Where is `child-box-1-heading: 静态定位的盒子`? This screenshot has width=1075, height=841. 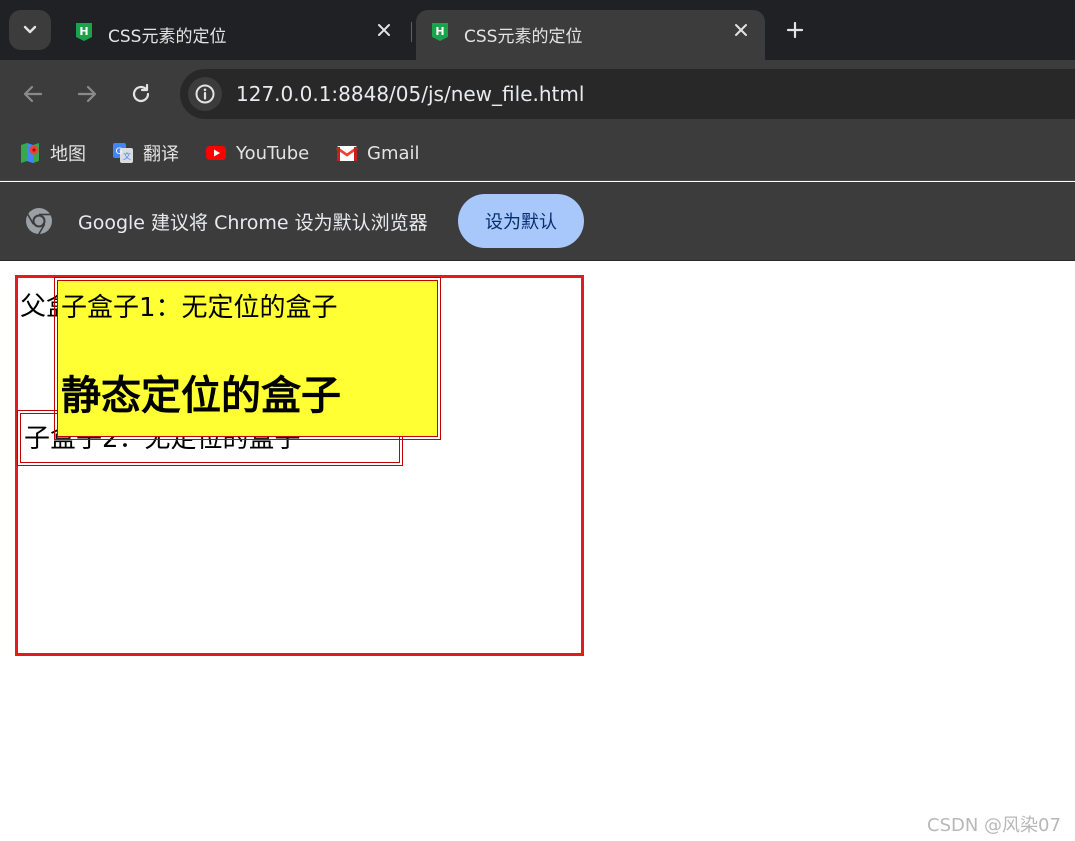 child-box-1-heading: 静态定位的盒子 is located at coordinates (201, 396).